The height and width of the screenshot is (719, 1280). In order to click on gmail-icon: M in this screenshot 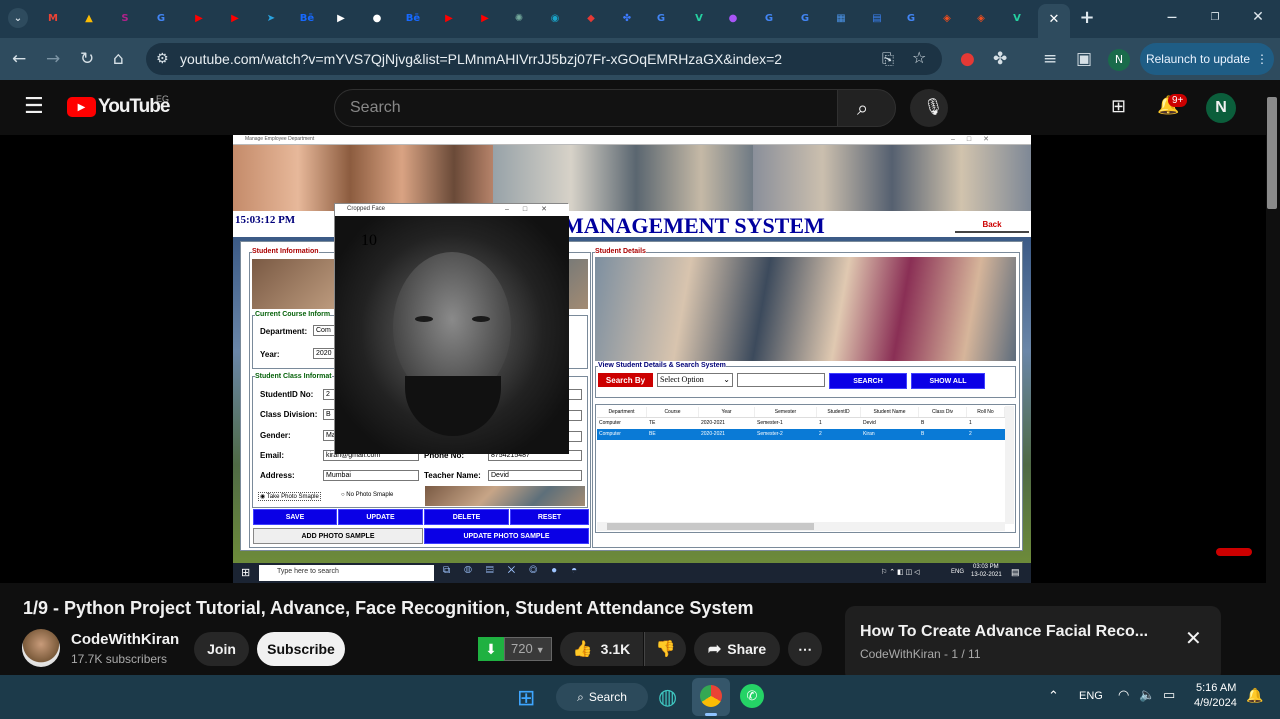, I will do `click(53, 18)`.